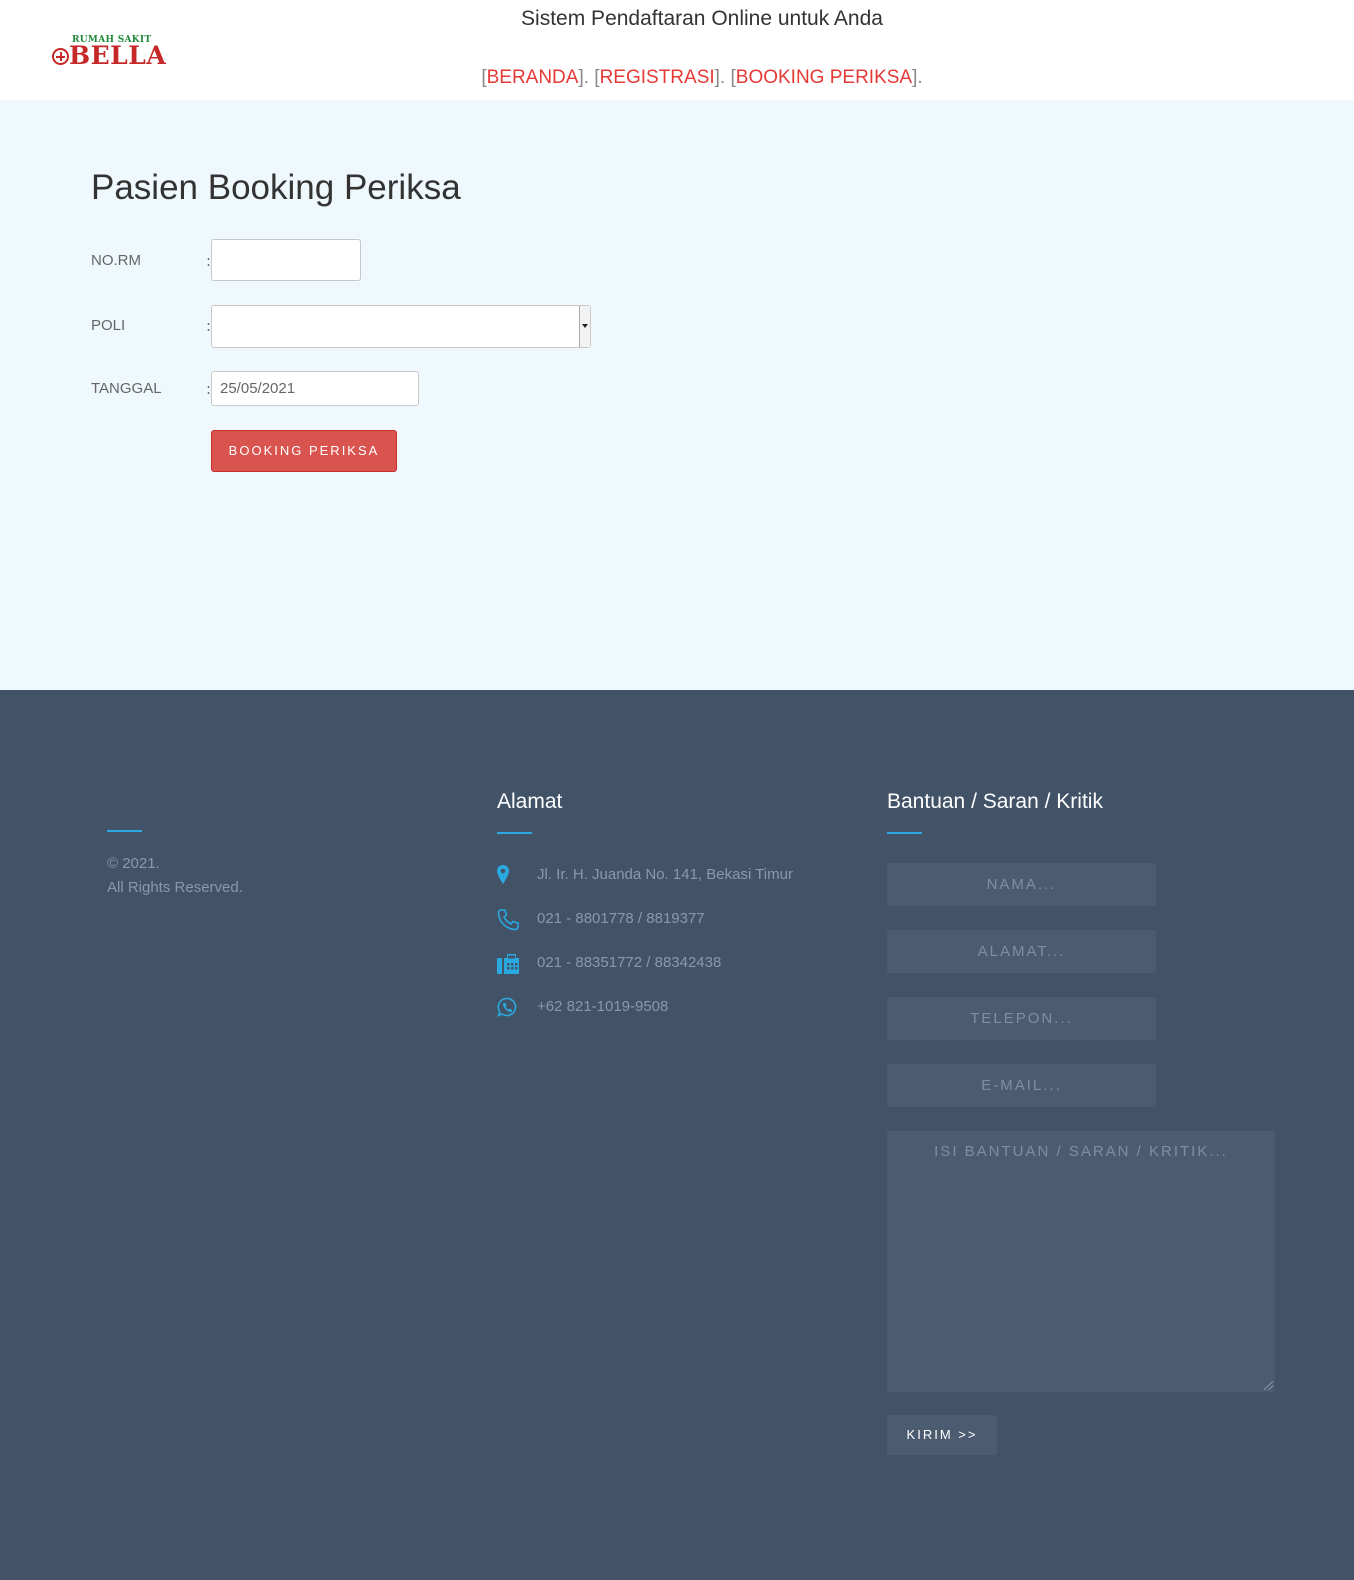 The height and width of the screenshot is (1580, 1354). What do you see at coordinates (304, 451) in the screenshot?
I see `booking-periksa-button: BOOKING PERIKSA` at bounding box center [304, 451].